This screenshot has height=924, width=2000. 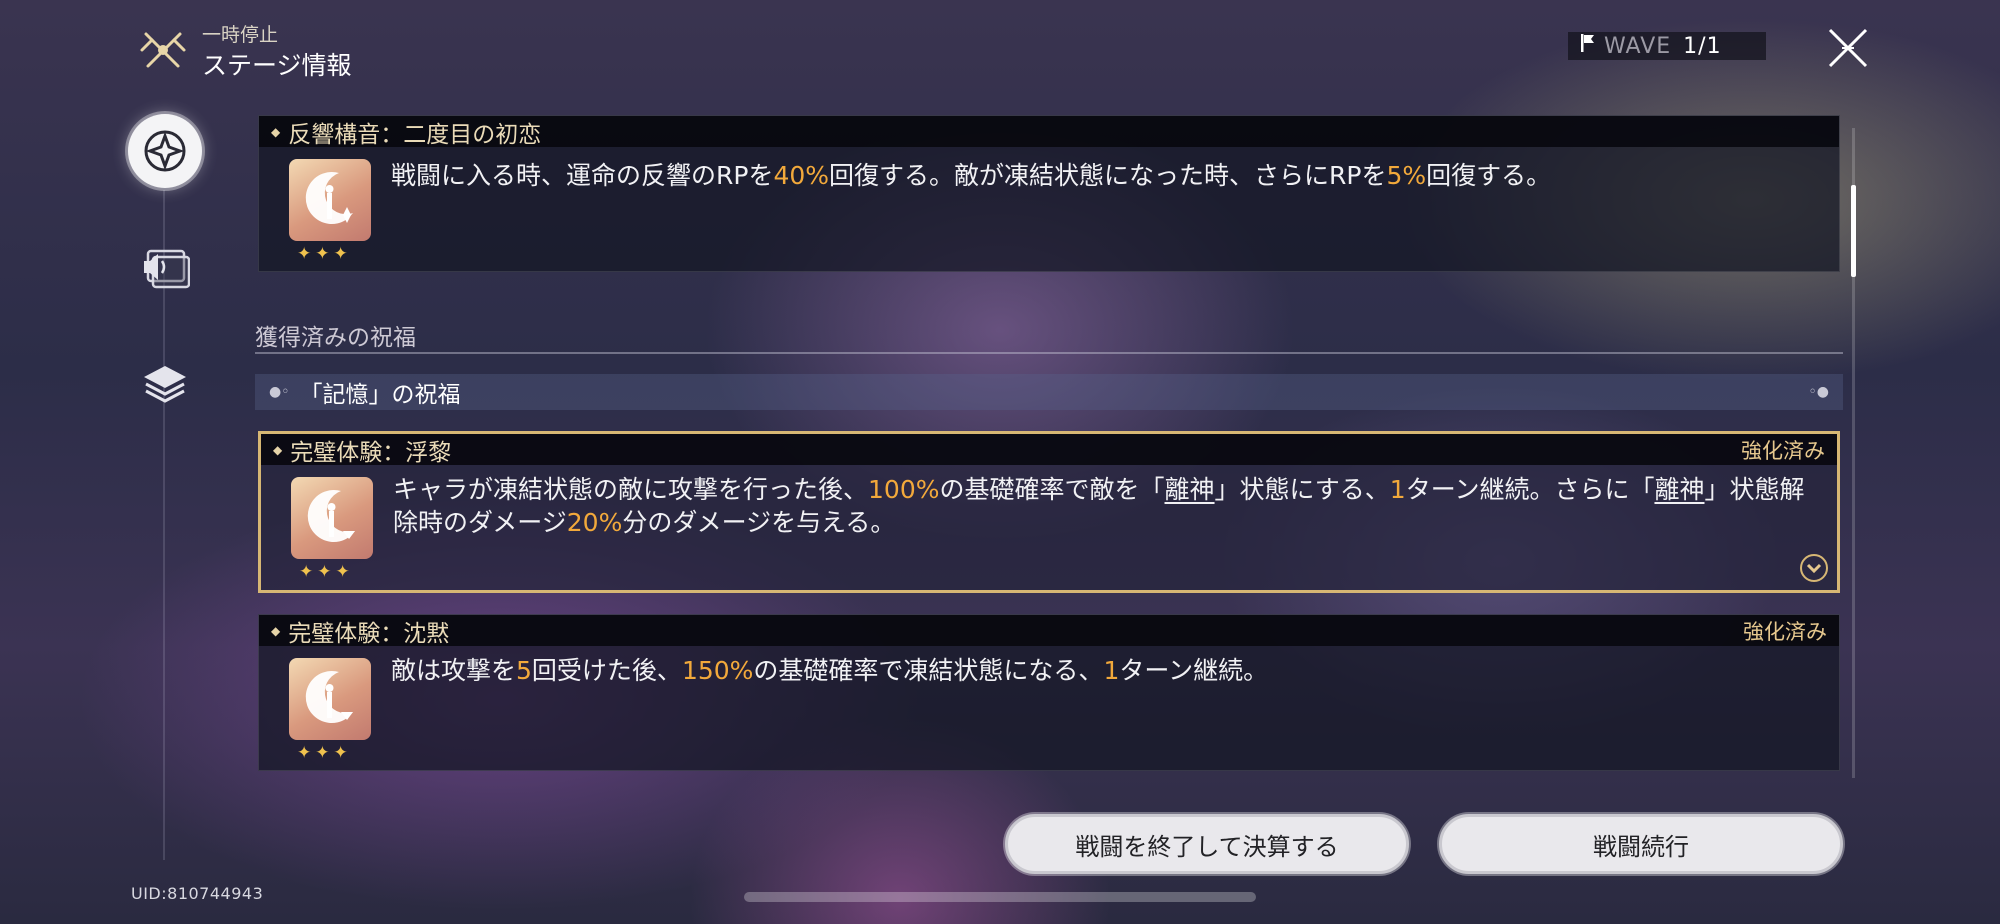 What do you see at coordinates (415, 134) in the screenshot?
I see `card-title: 反響構音：二度目の初恋` at bounding box center [415, 134].